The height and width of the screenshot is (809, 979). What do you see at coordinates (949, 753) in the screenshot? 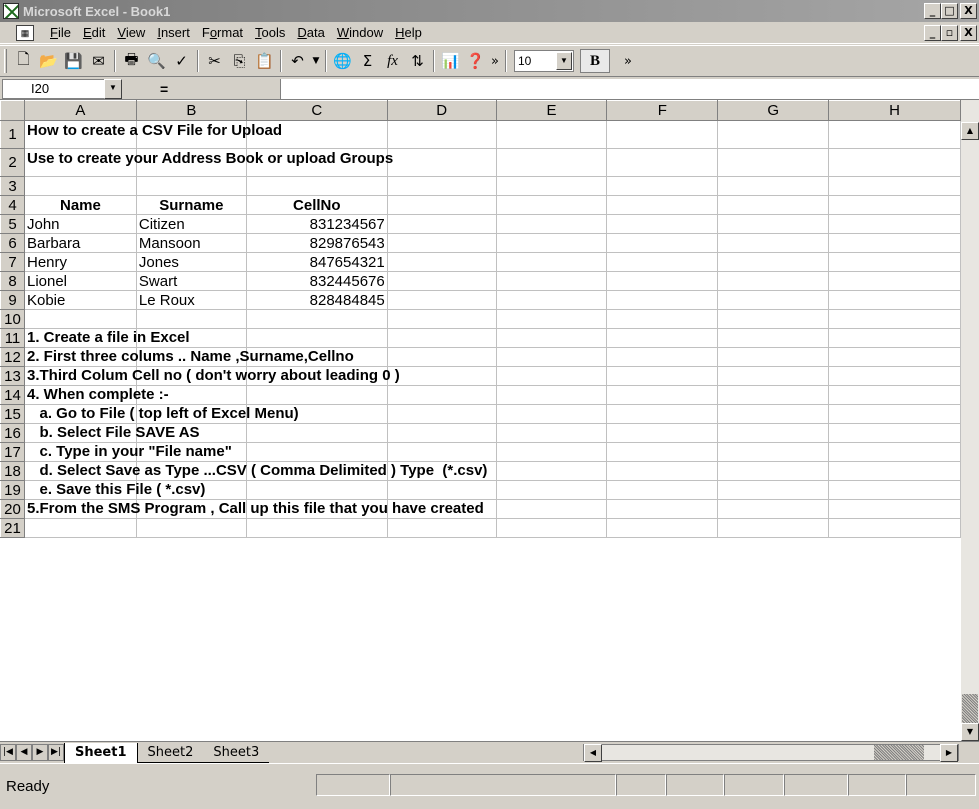
I see `scroll-right-icon: ▶` at bounding box center [949, 753].